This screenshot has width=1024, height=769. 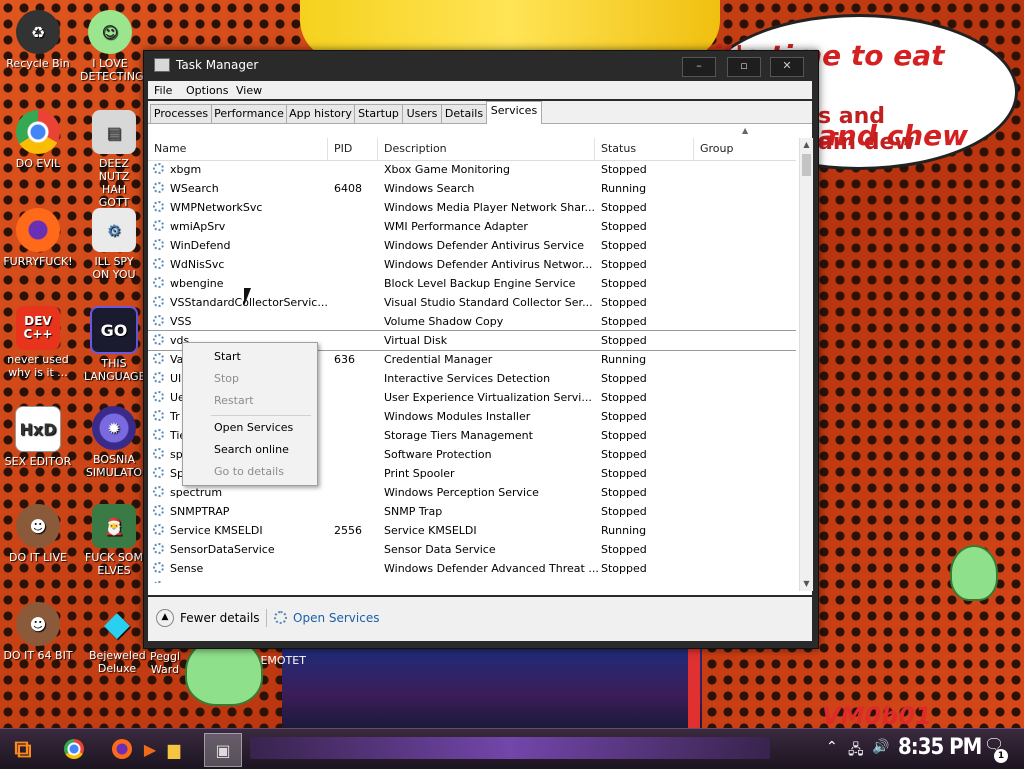 I want to click on tab-performance: Performance, so click(x=249, y=113).